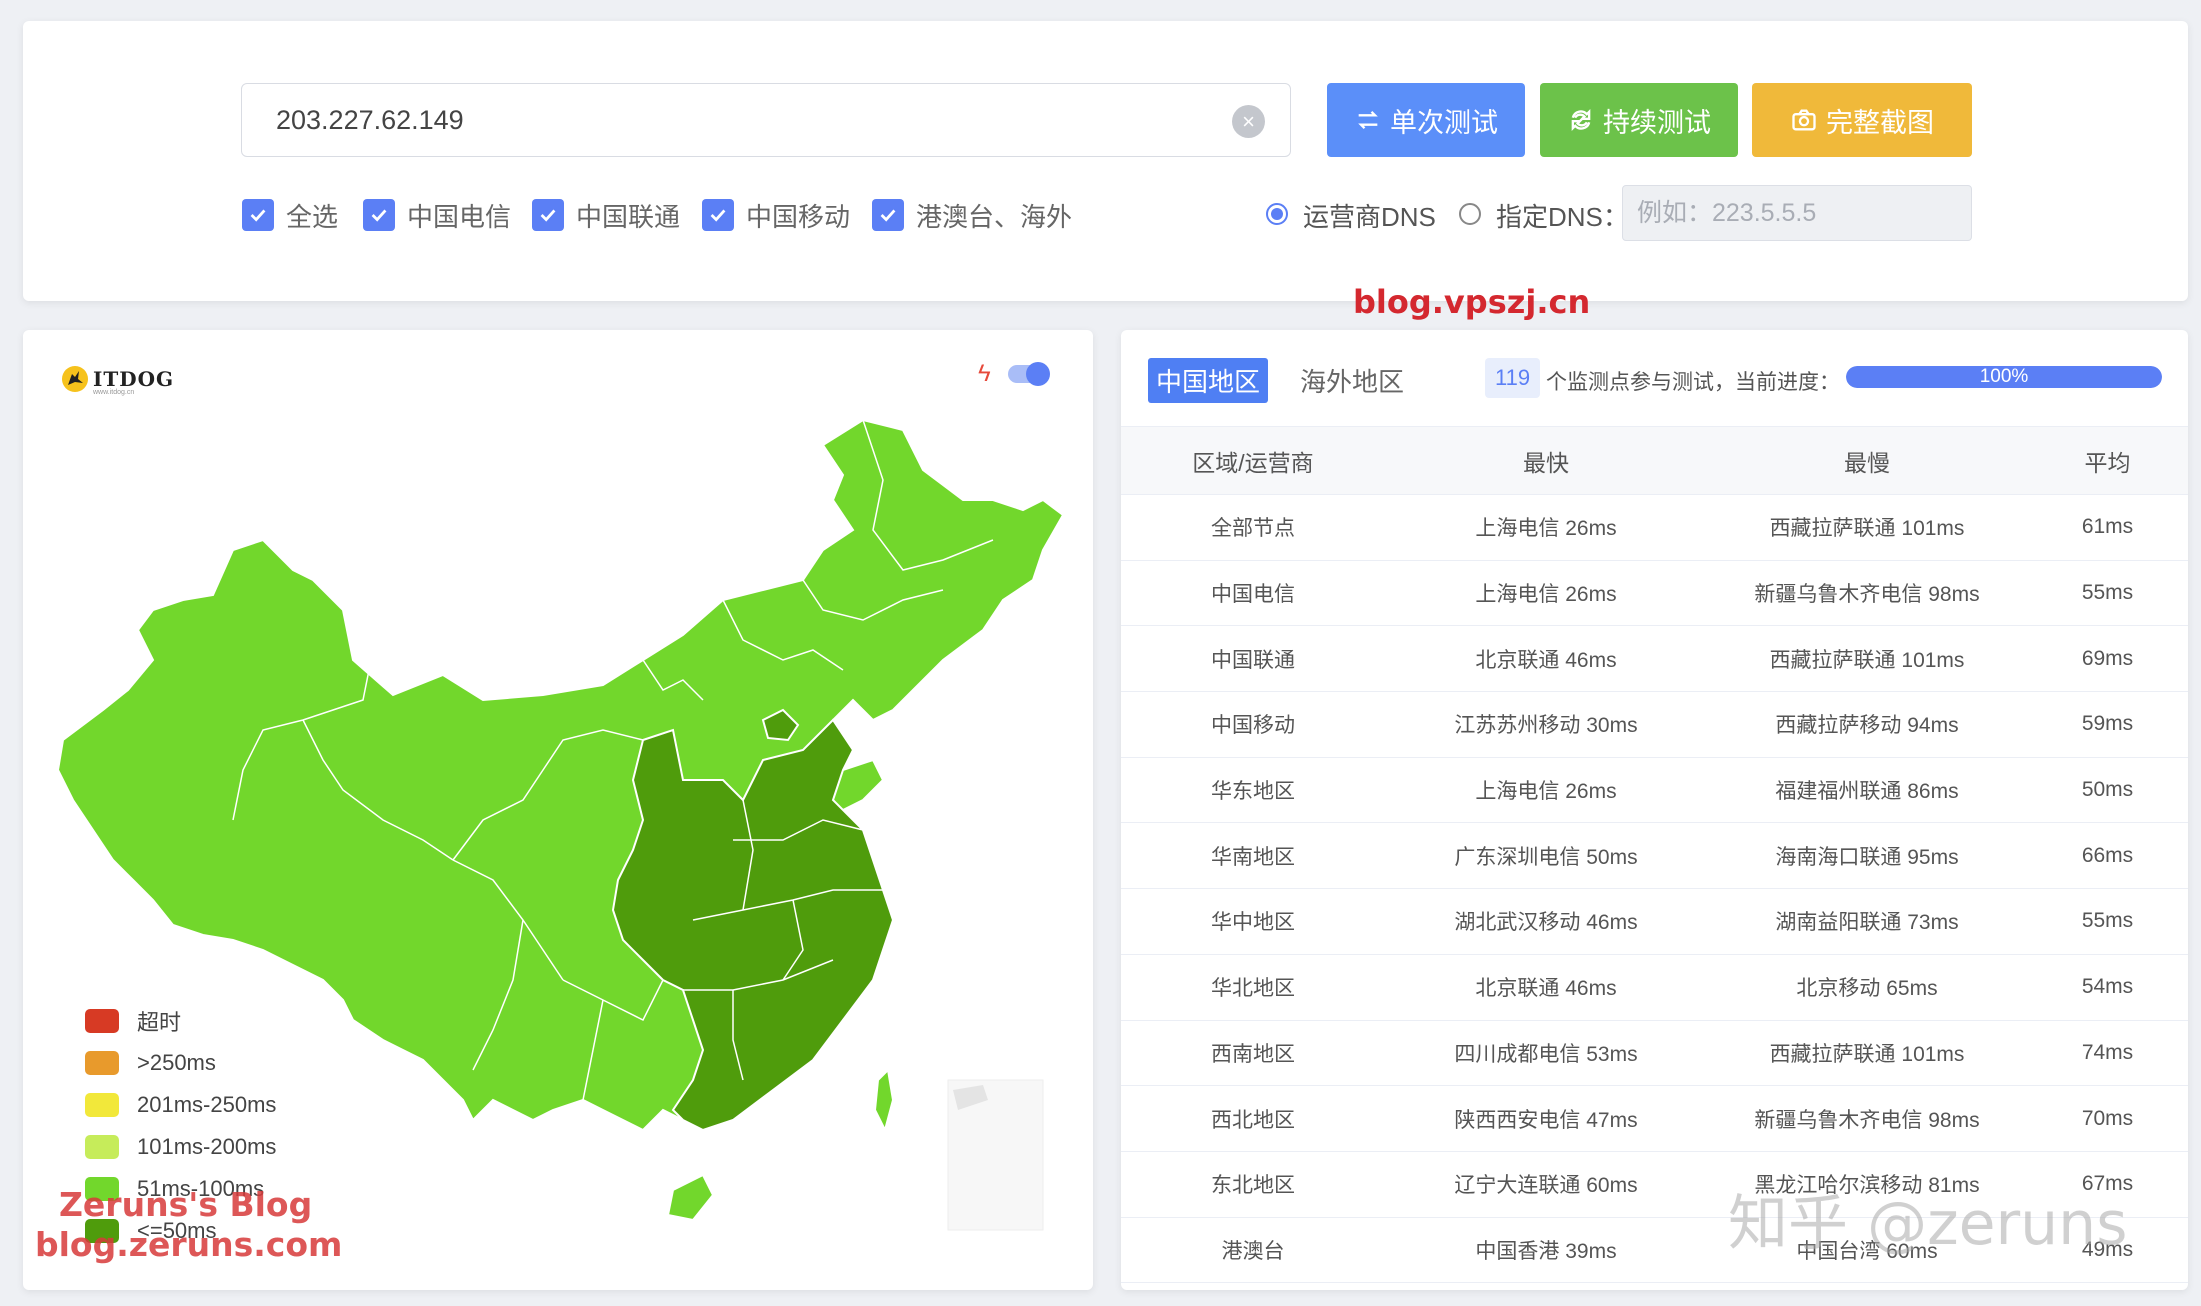  What do you see at coordinates (1277, 214) in the screenshot?
I see `radio-isp-dns` at bounding box center [1277, 214].